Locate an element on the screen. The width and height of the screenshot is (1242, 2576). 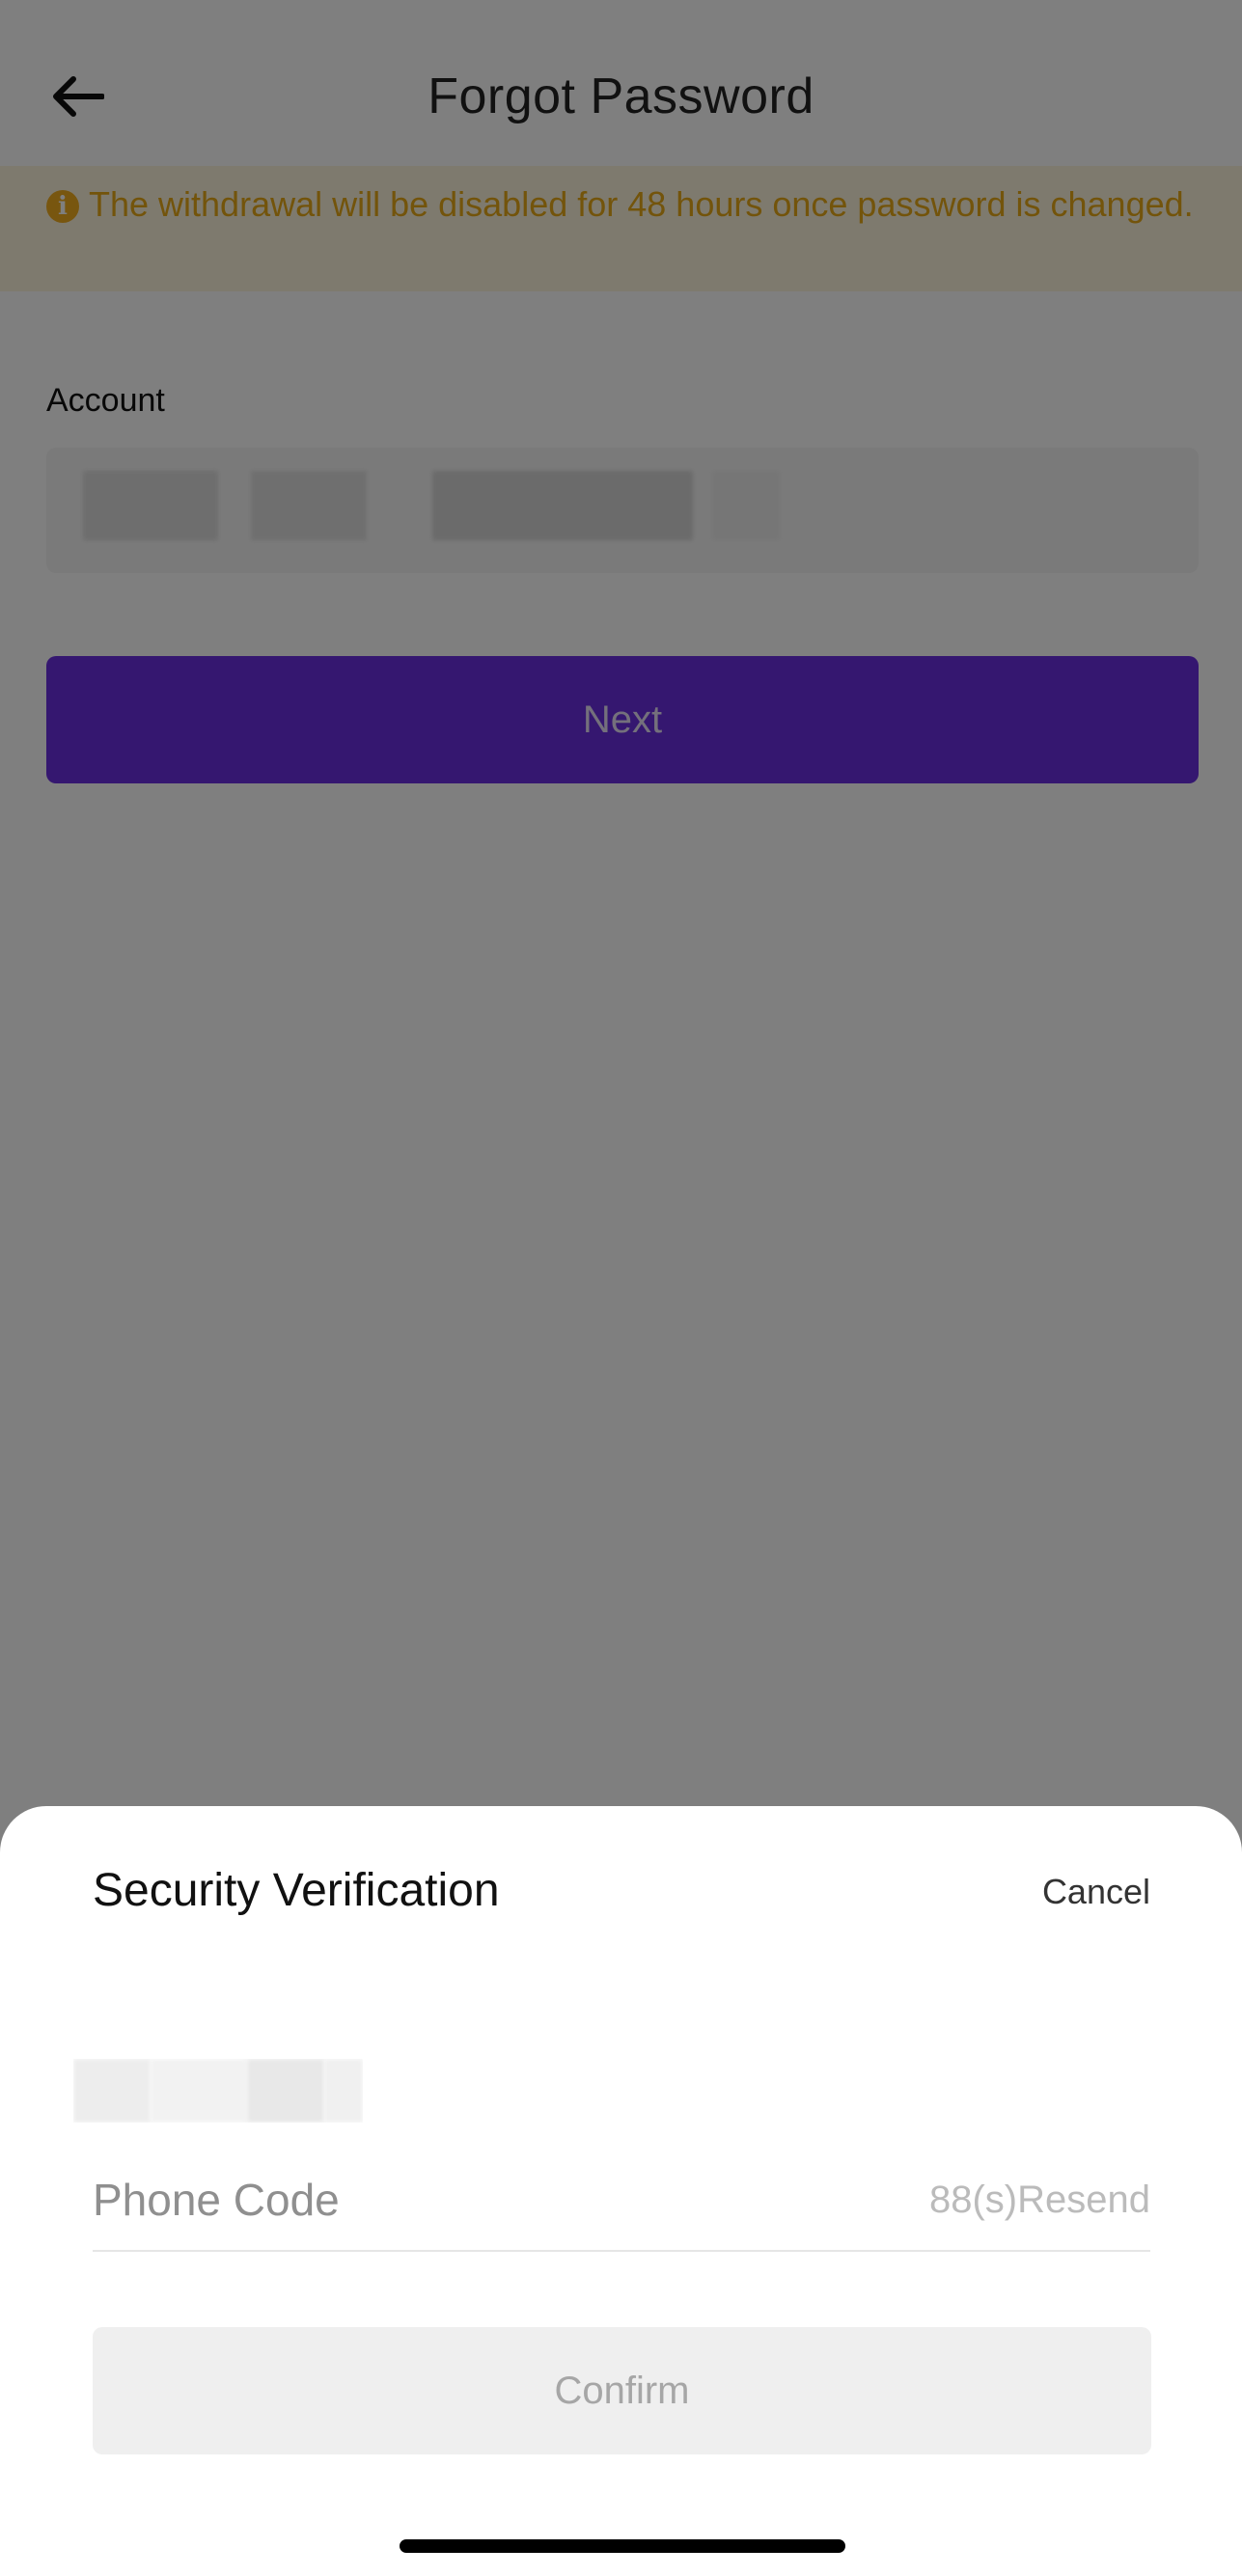
masked-phone-number is located at coordinates (218, 2091).